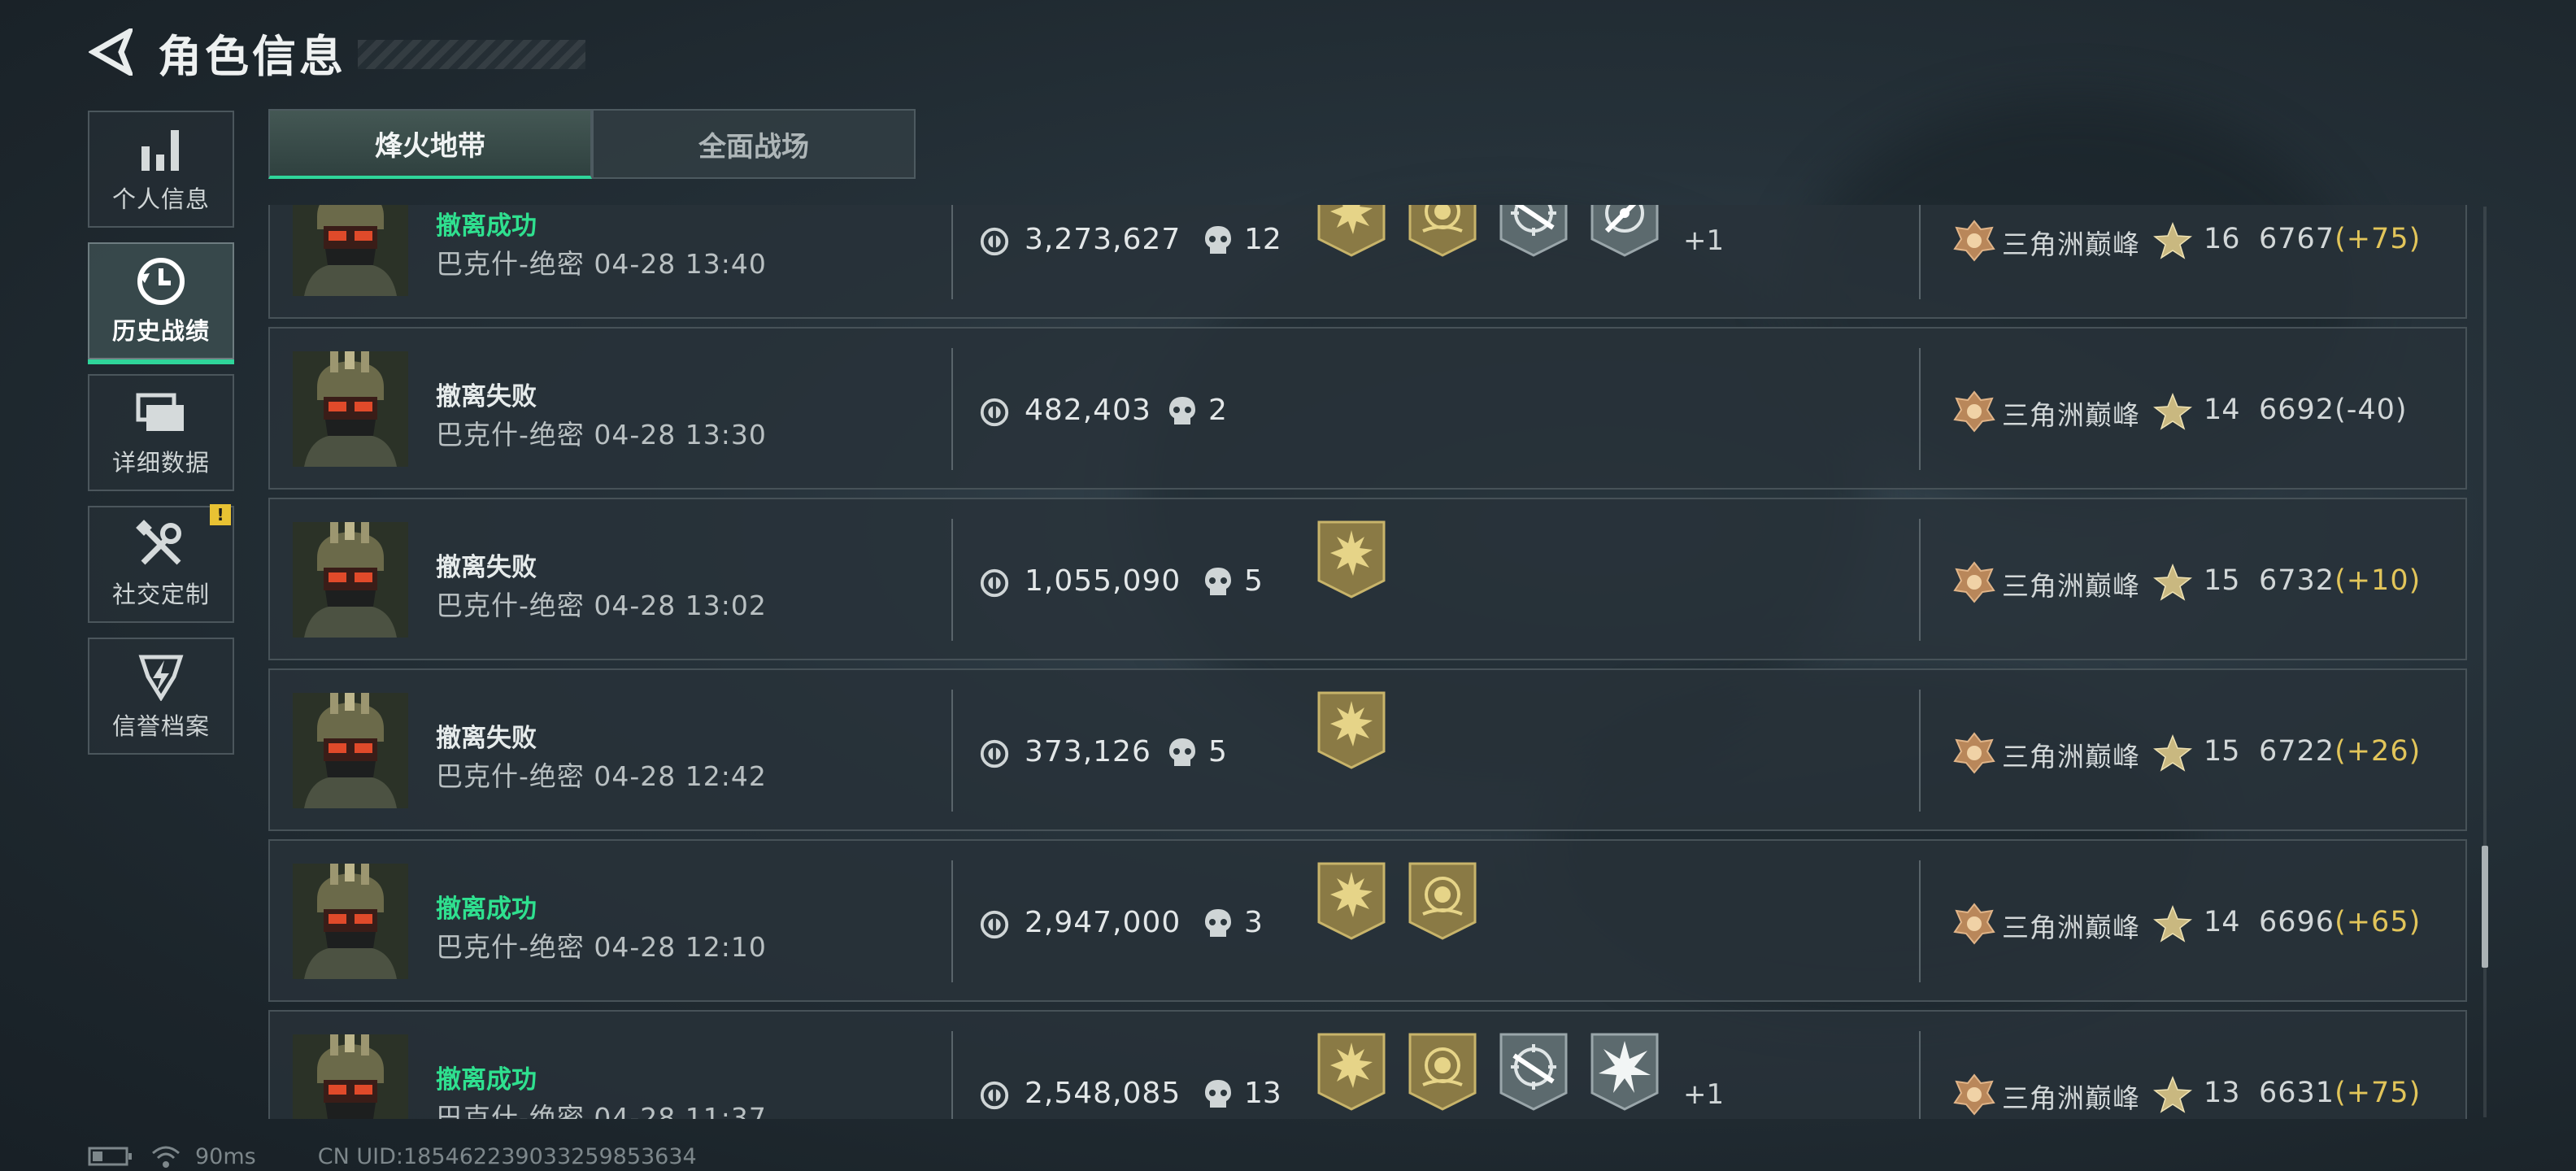  I want to click on sidebar-item-social: ! 社交定制, so click(161, 563).